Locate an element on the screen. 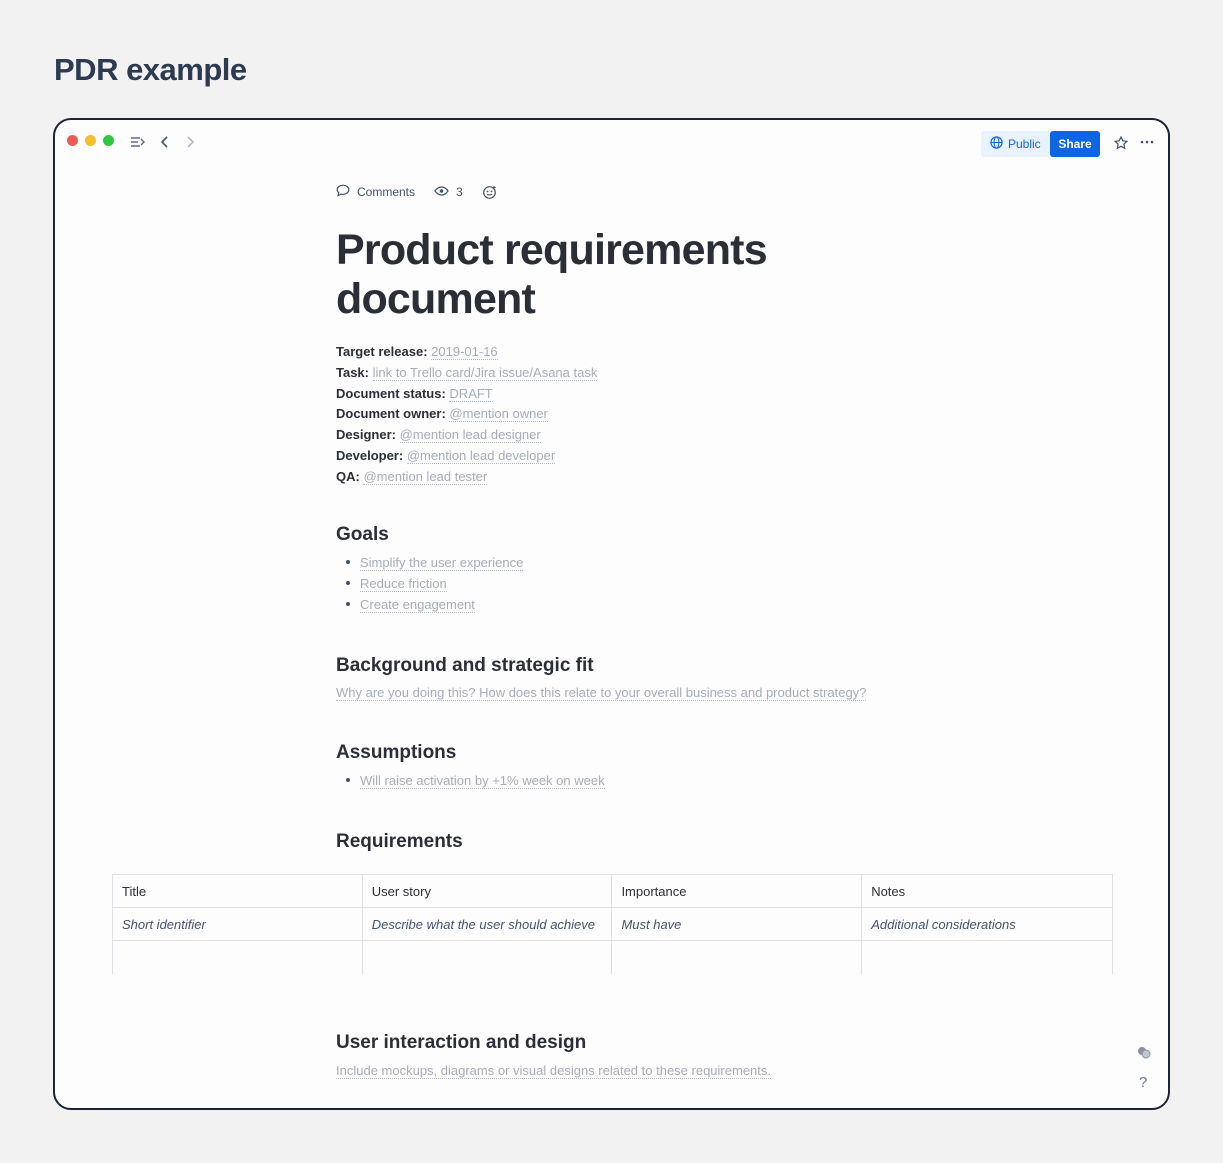 This screenshot has height=1163, width=1223. column-header-title: Title is located at coordinates (237, 891).